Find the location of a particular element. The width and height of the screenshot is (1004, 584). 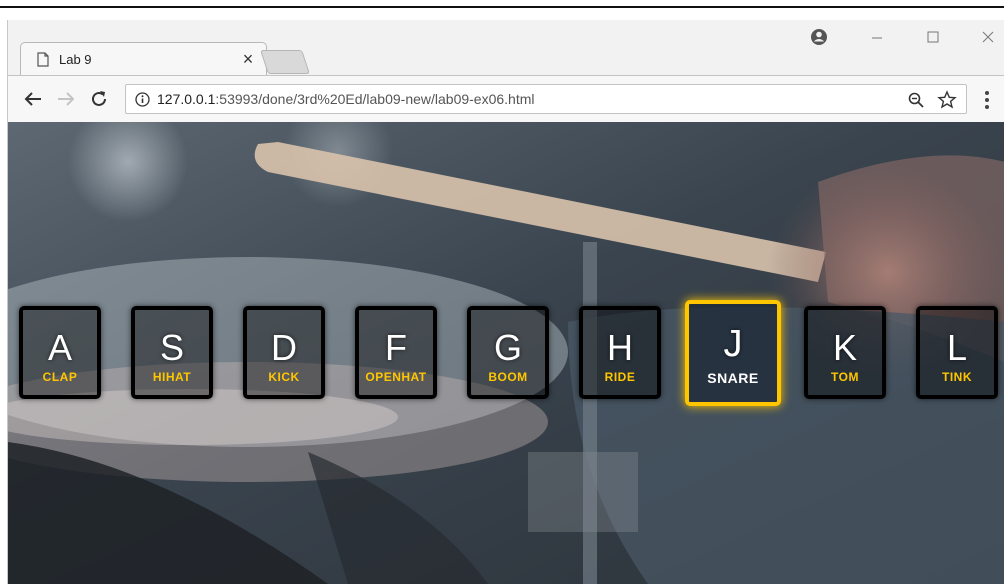

key-sound: SNARE is located at coordinates (733, 378).